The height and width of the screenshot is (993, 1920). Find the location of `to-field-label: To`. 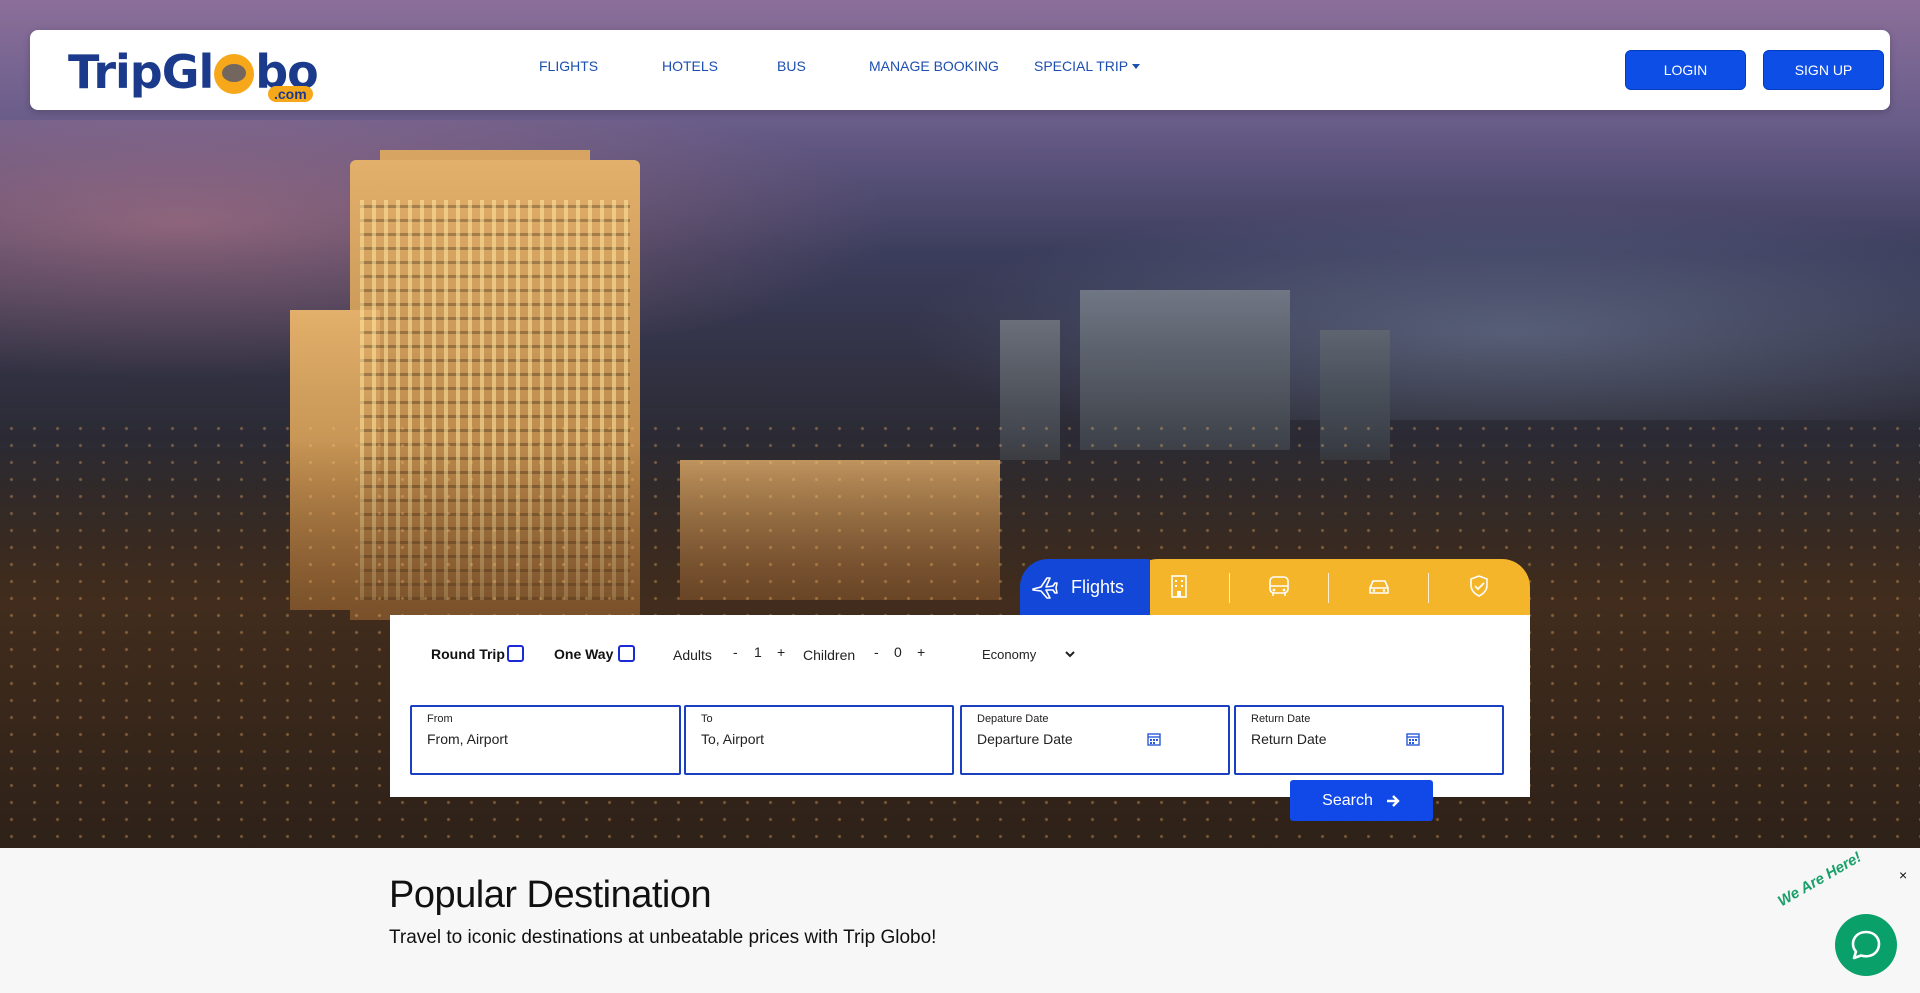

to-field-label: To is located at coordinates (707, 719).